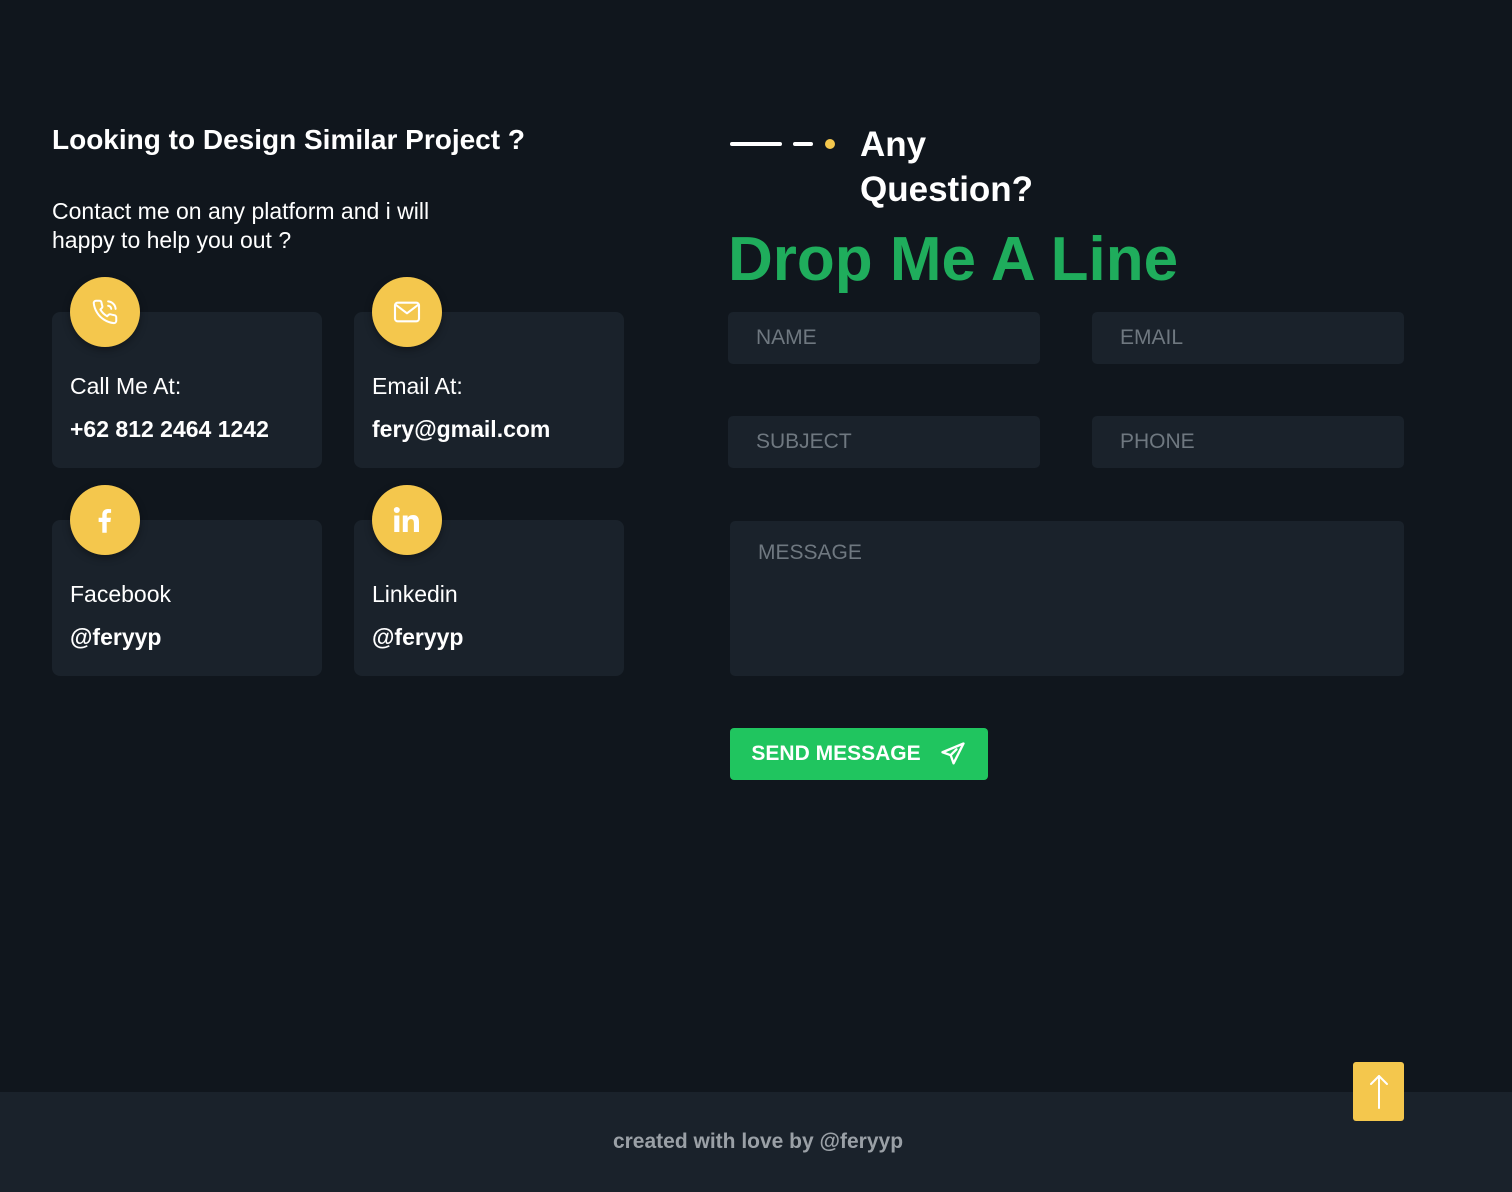  I want to click on linkedin-icon, so click(407, 520).